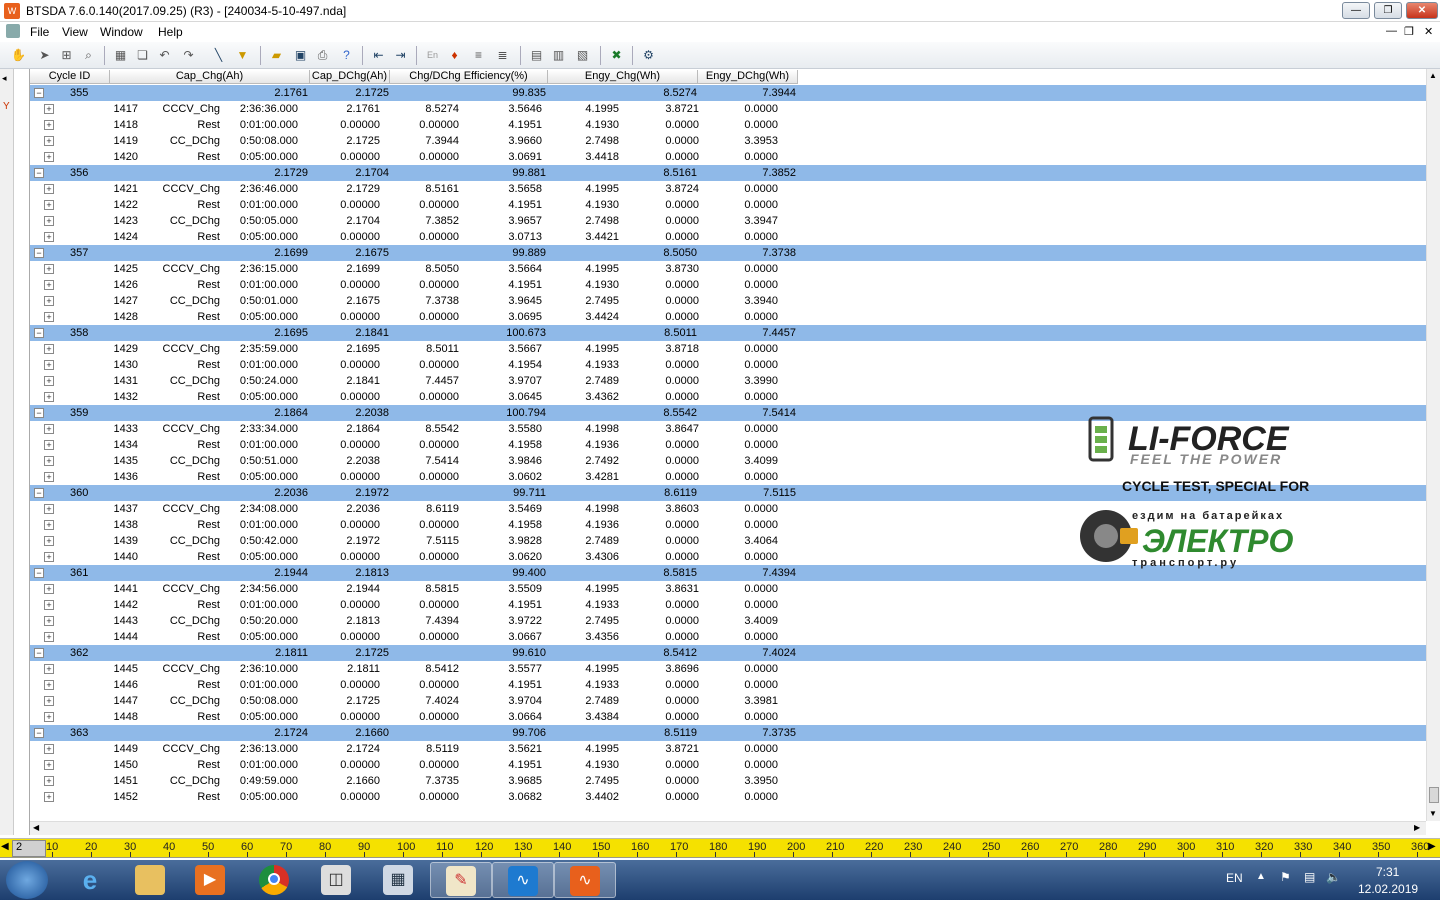 This screenshot has width=1440, height=900. Describe the element at coordinates (27, 880) in the screenshot. I see `start-orb` at that location.